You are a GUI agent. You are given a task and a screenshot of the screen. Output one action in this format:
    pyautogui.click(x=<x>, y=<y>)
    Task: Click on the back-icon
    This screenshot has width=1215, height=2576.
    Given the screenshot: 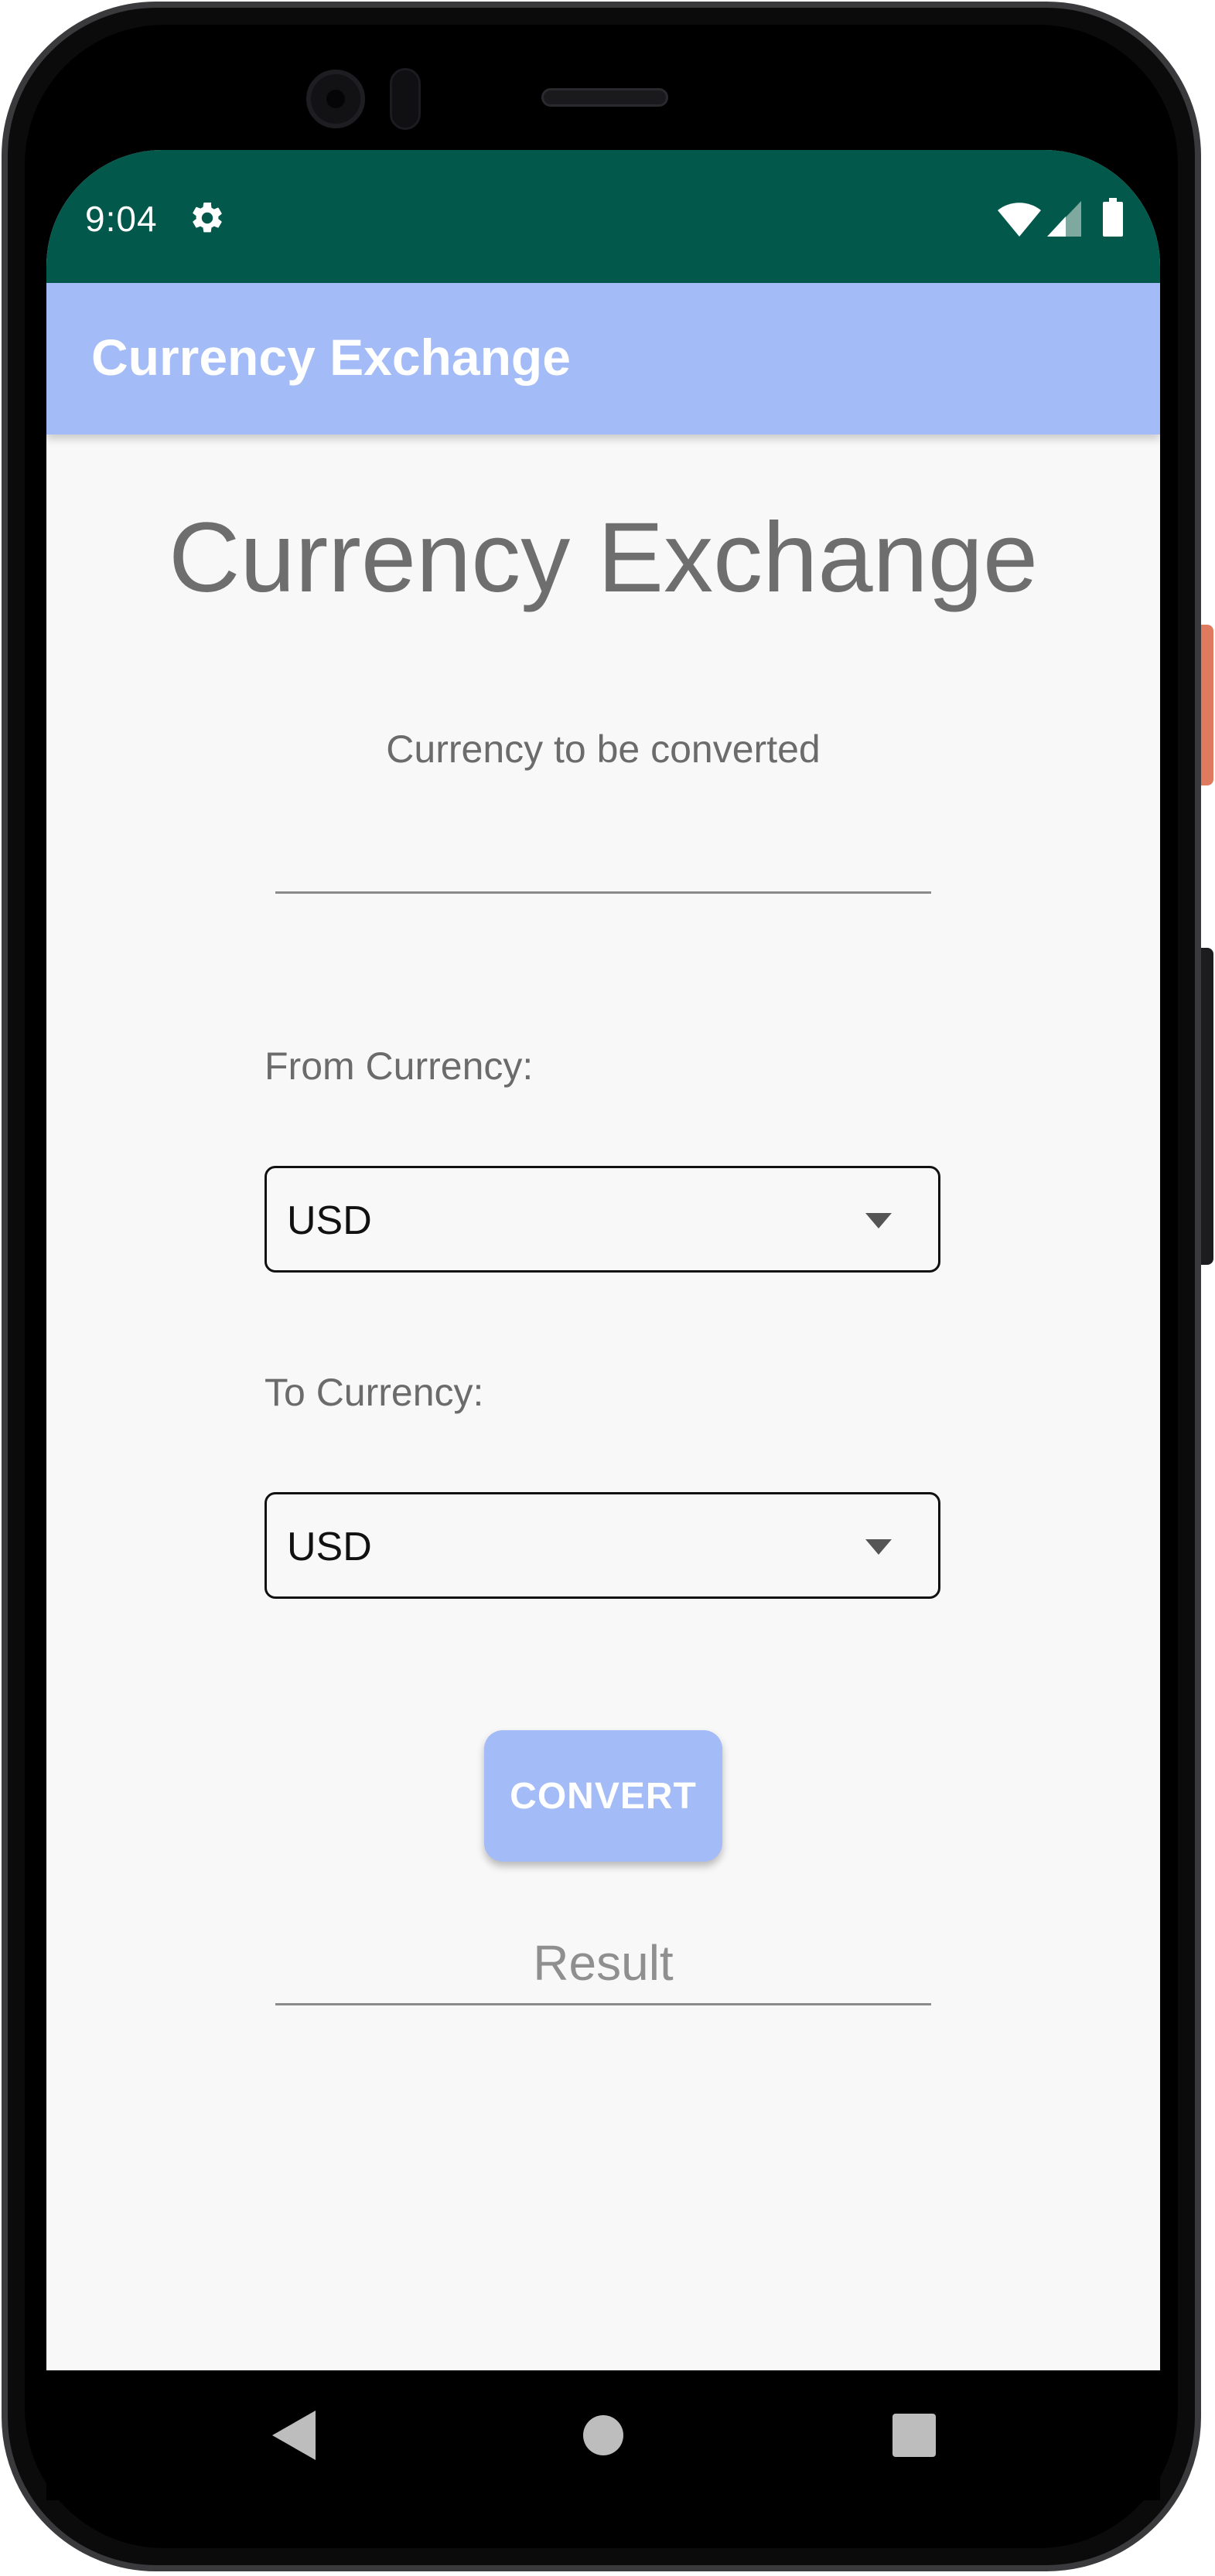 What is the action you would take?
    pyautogui.click(x=294, y=2435)
    